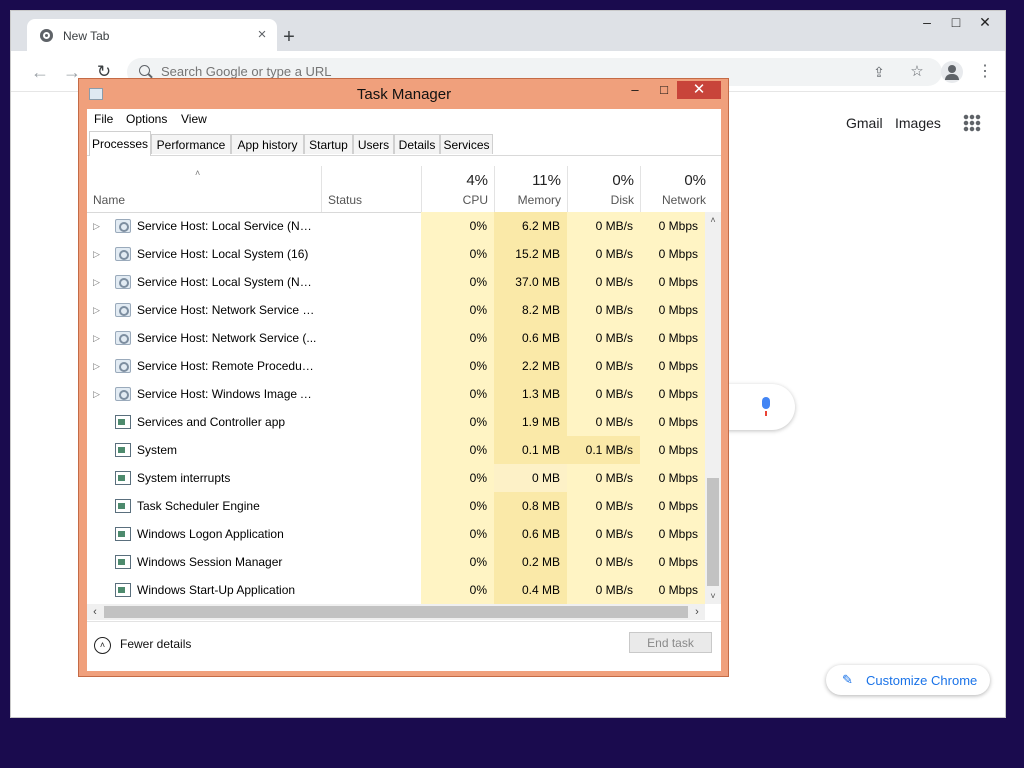 The width and height of the screenshot is (1024, 768). I want to click on vertical-scrollbar: ˄ ˅, so click(713, 408).